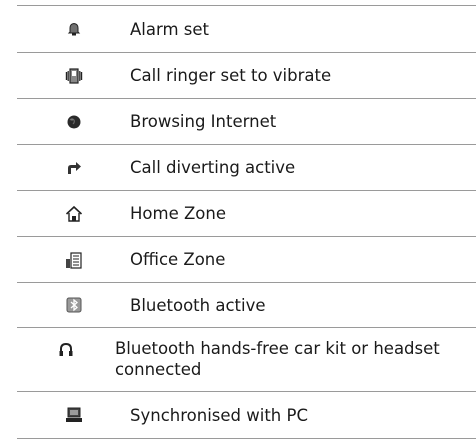  What do you see at coordinates (203, 121) in the screenshot?
I see `row-label: Browsing Internet` at bounding box center [203, 121].